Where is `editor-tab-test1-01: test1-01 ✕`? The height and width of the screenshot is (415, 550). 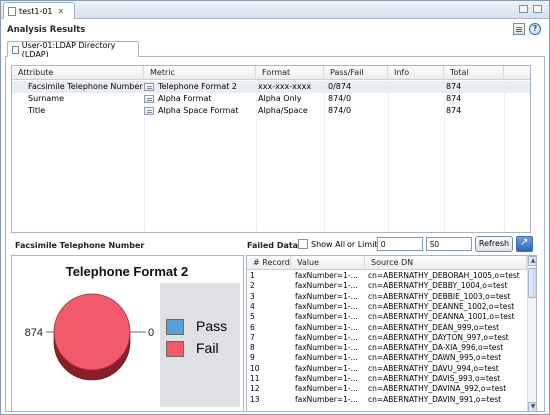
editor-tab-test1-01: test1-01 ✕ is located at coordinates (39, 10).